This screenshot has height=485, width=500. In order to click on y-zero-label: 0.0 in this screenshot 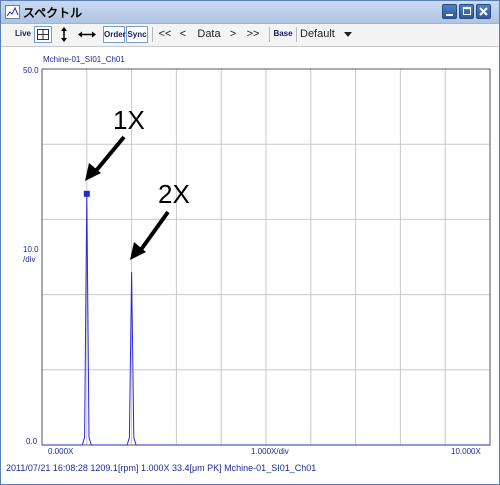, I will do `click(32, 441)`.